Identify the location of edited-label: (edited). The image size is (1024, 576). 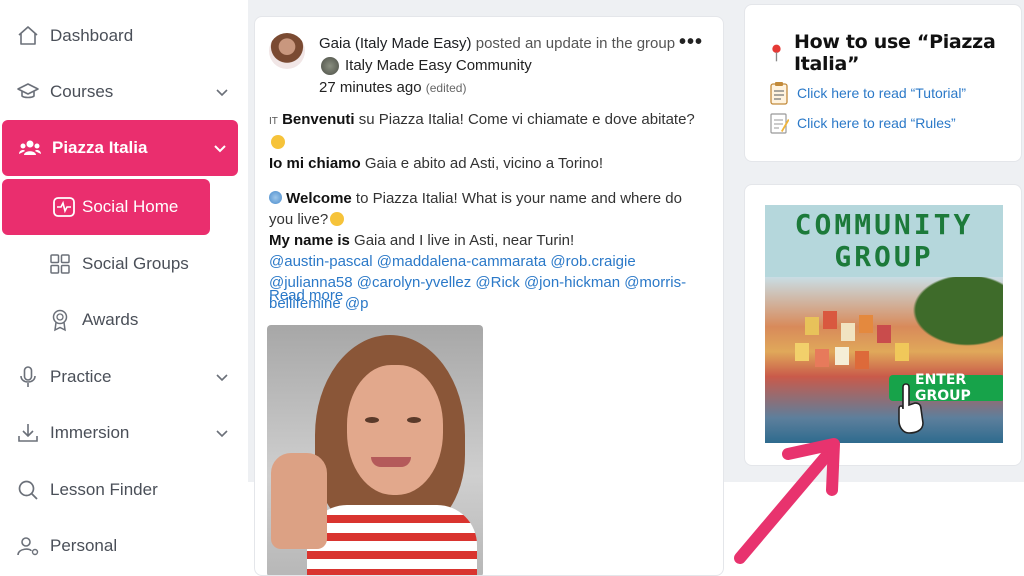
(446, 88).